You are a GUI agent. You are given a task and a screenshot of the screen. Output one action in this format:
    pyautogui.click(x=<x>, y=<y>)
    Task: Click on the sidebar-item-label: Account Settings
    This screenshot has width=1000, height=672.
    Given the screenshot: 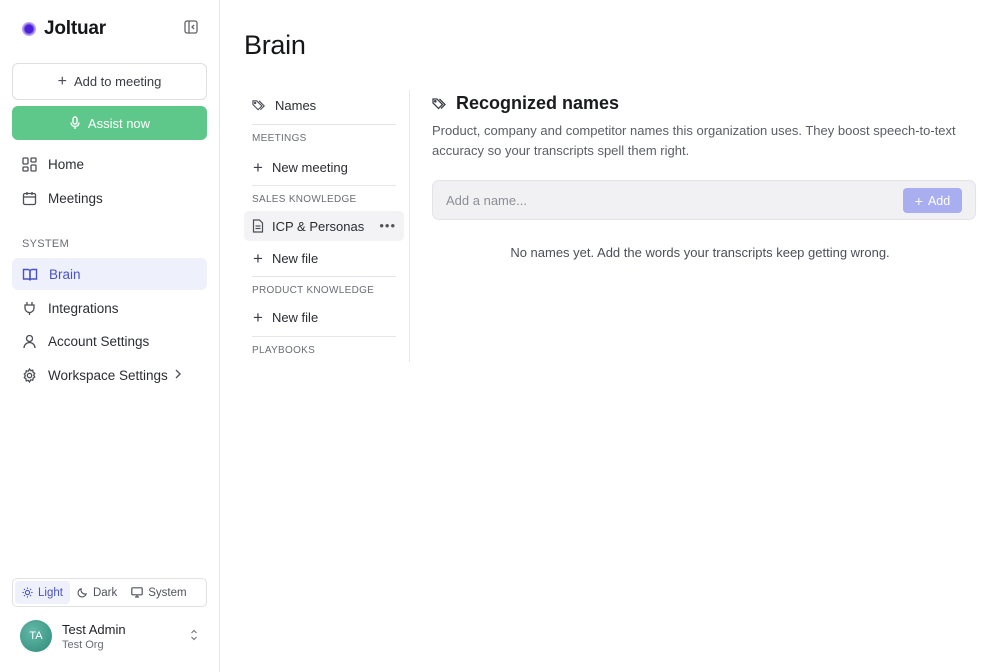 What is the action you would take?
    pyautogui.click(x=99, y=341)
    